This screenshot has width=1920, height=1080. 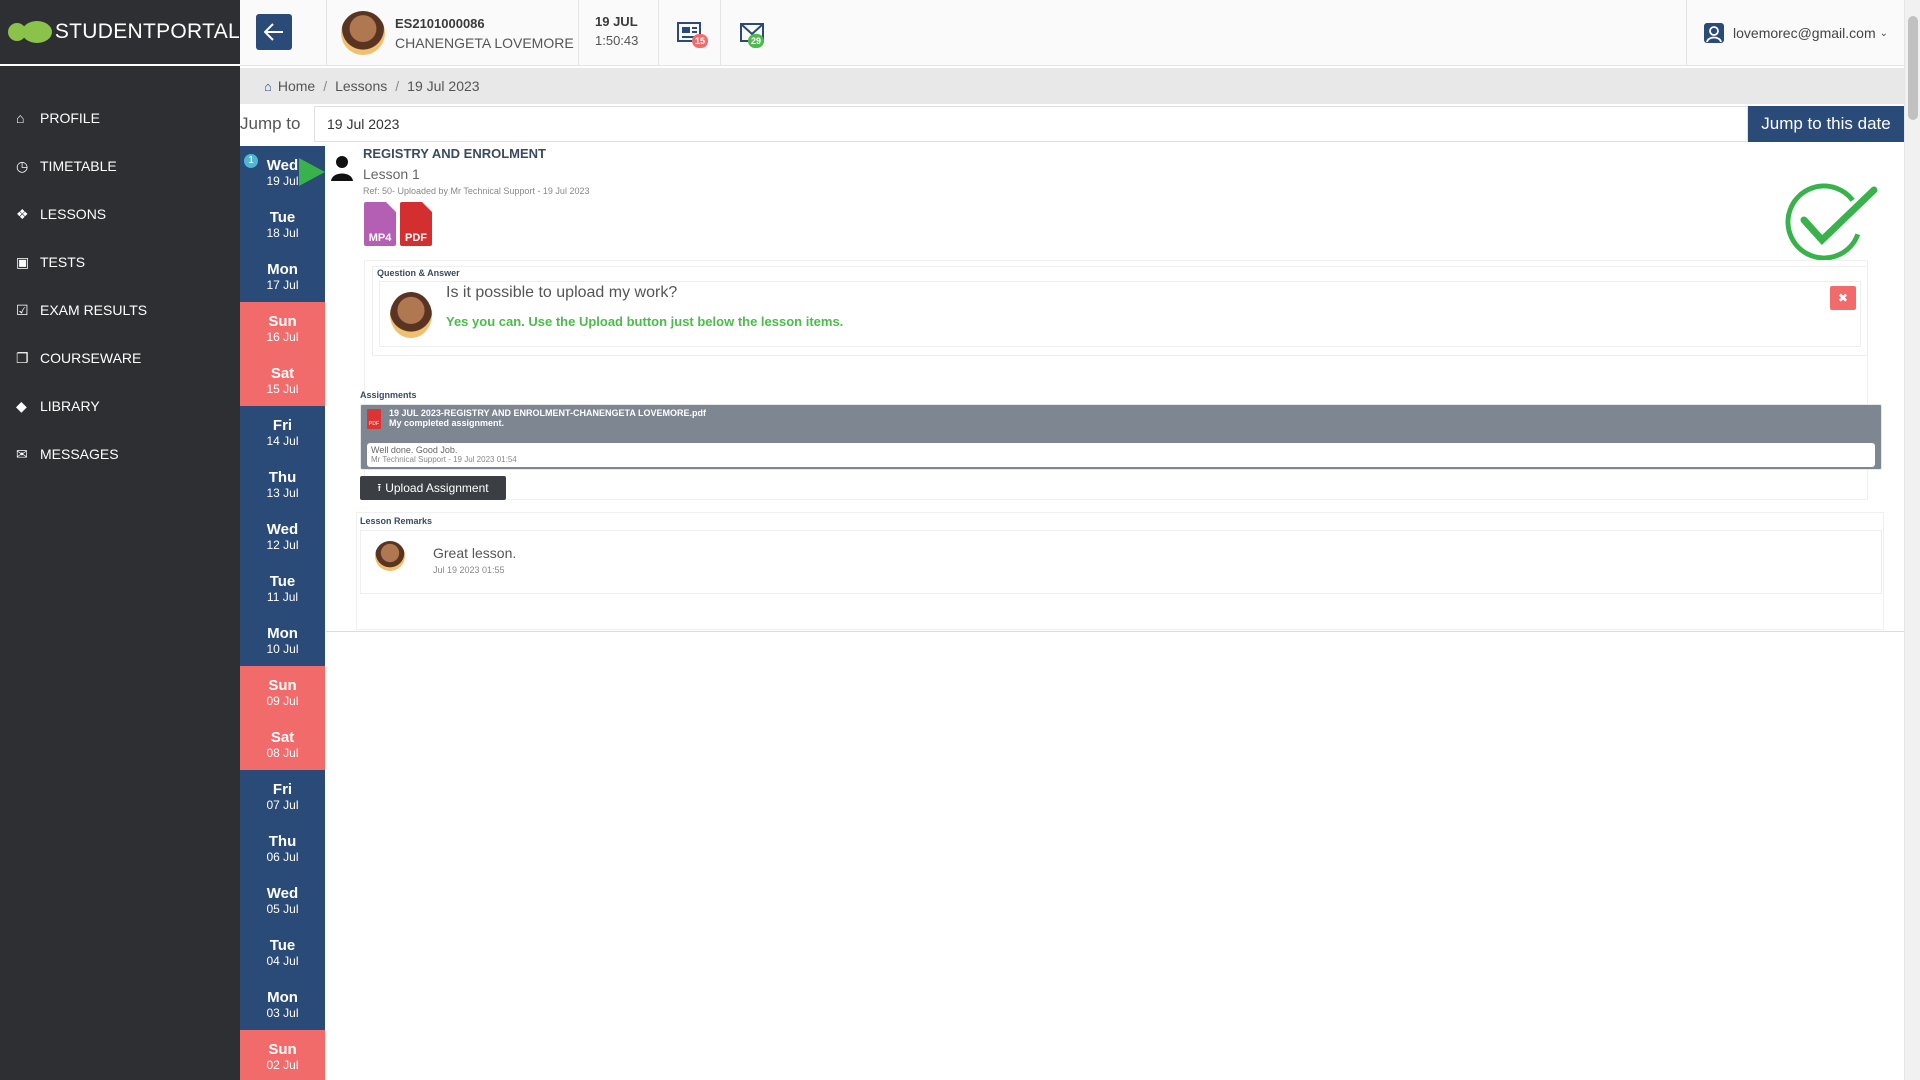 What do you see at coordinates (484, 42) in the screenshot?
I see `student-name: CHANENGETA LOVEMORE` at bounding box center [484, 42].